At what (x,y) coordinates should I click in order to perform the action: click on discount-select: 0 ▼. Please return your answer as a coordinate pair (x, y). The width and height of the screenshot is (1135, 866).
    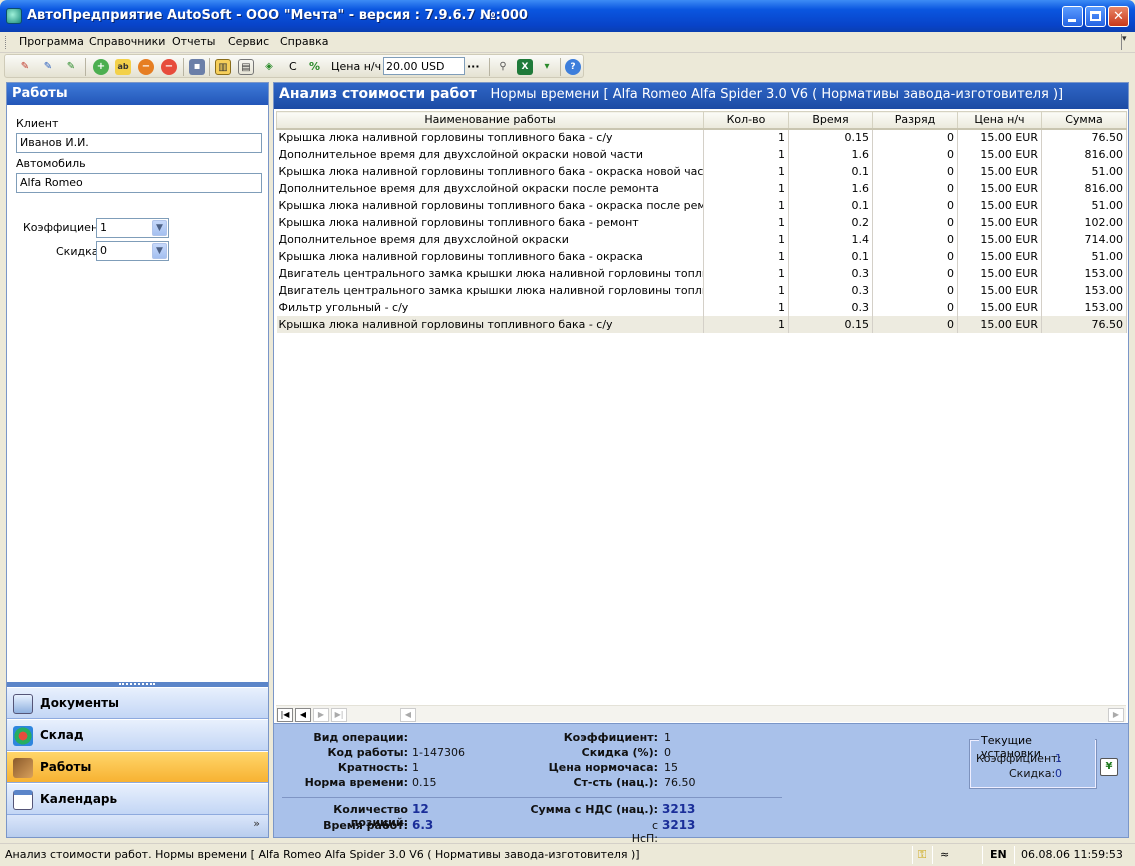
    Looking at the image, I should click on (132, 251).